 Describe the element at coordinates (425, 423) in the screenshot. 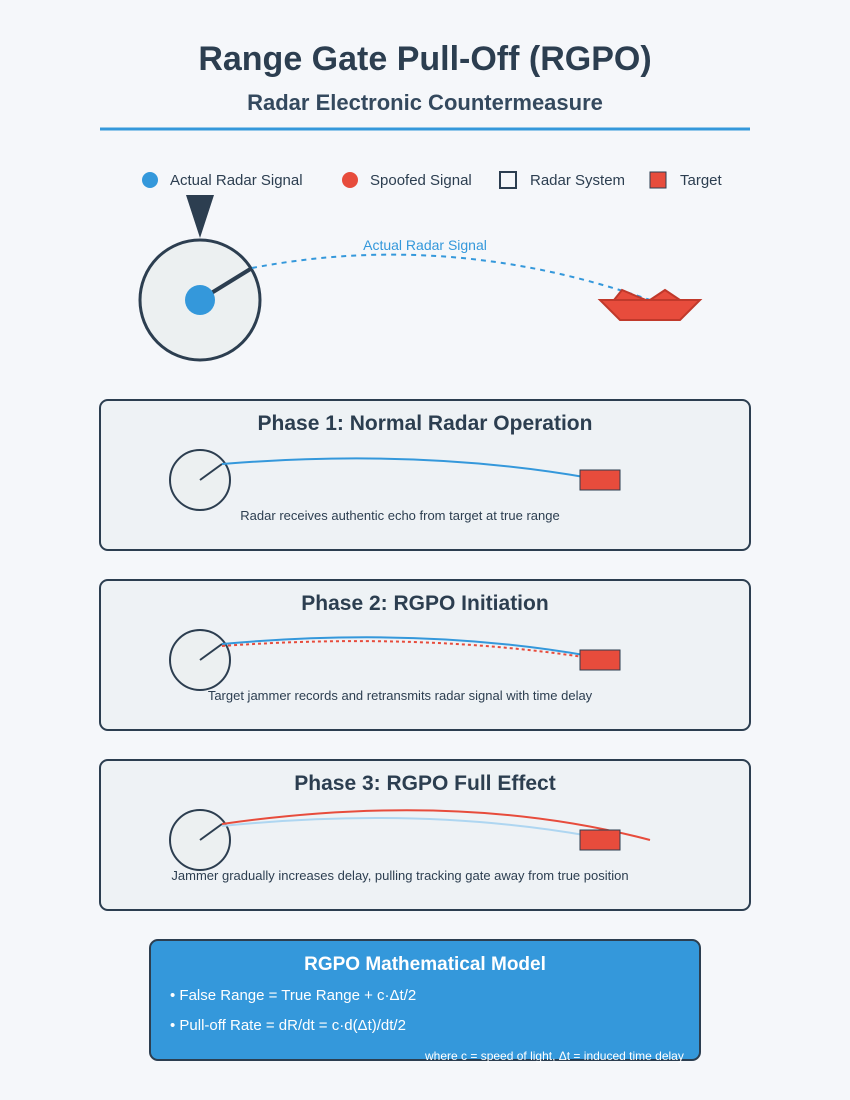

I see `phase-1-title: Phase 1: Normal Radar Operation` at that location.